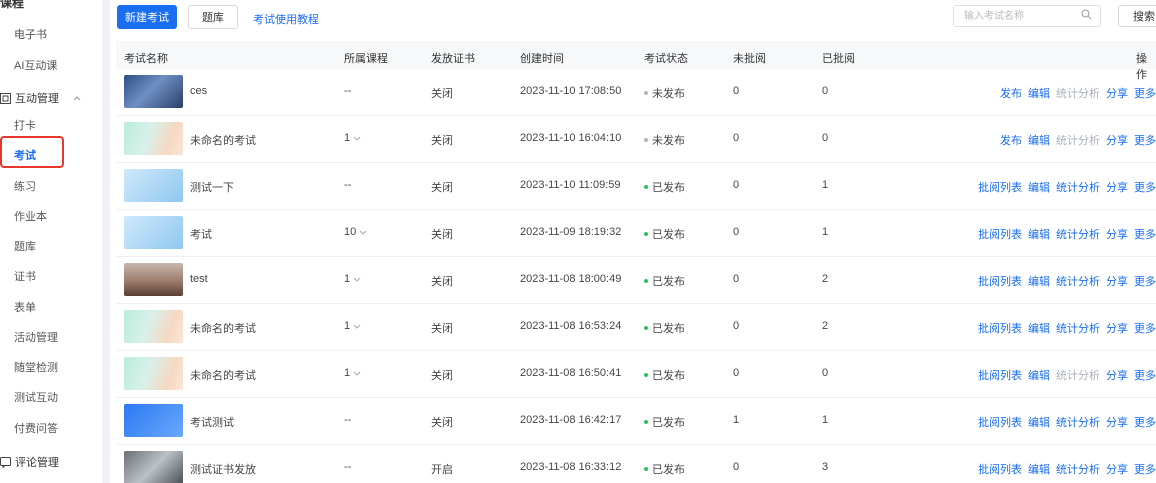  I want to click on sidebar-item-practice: 练习, so click(25, 186).